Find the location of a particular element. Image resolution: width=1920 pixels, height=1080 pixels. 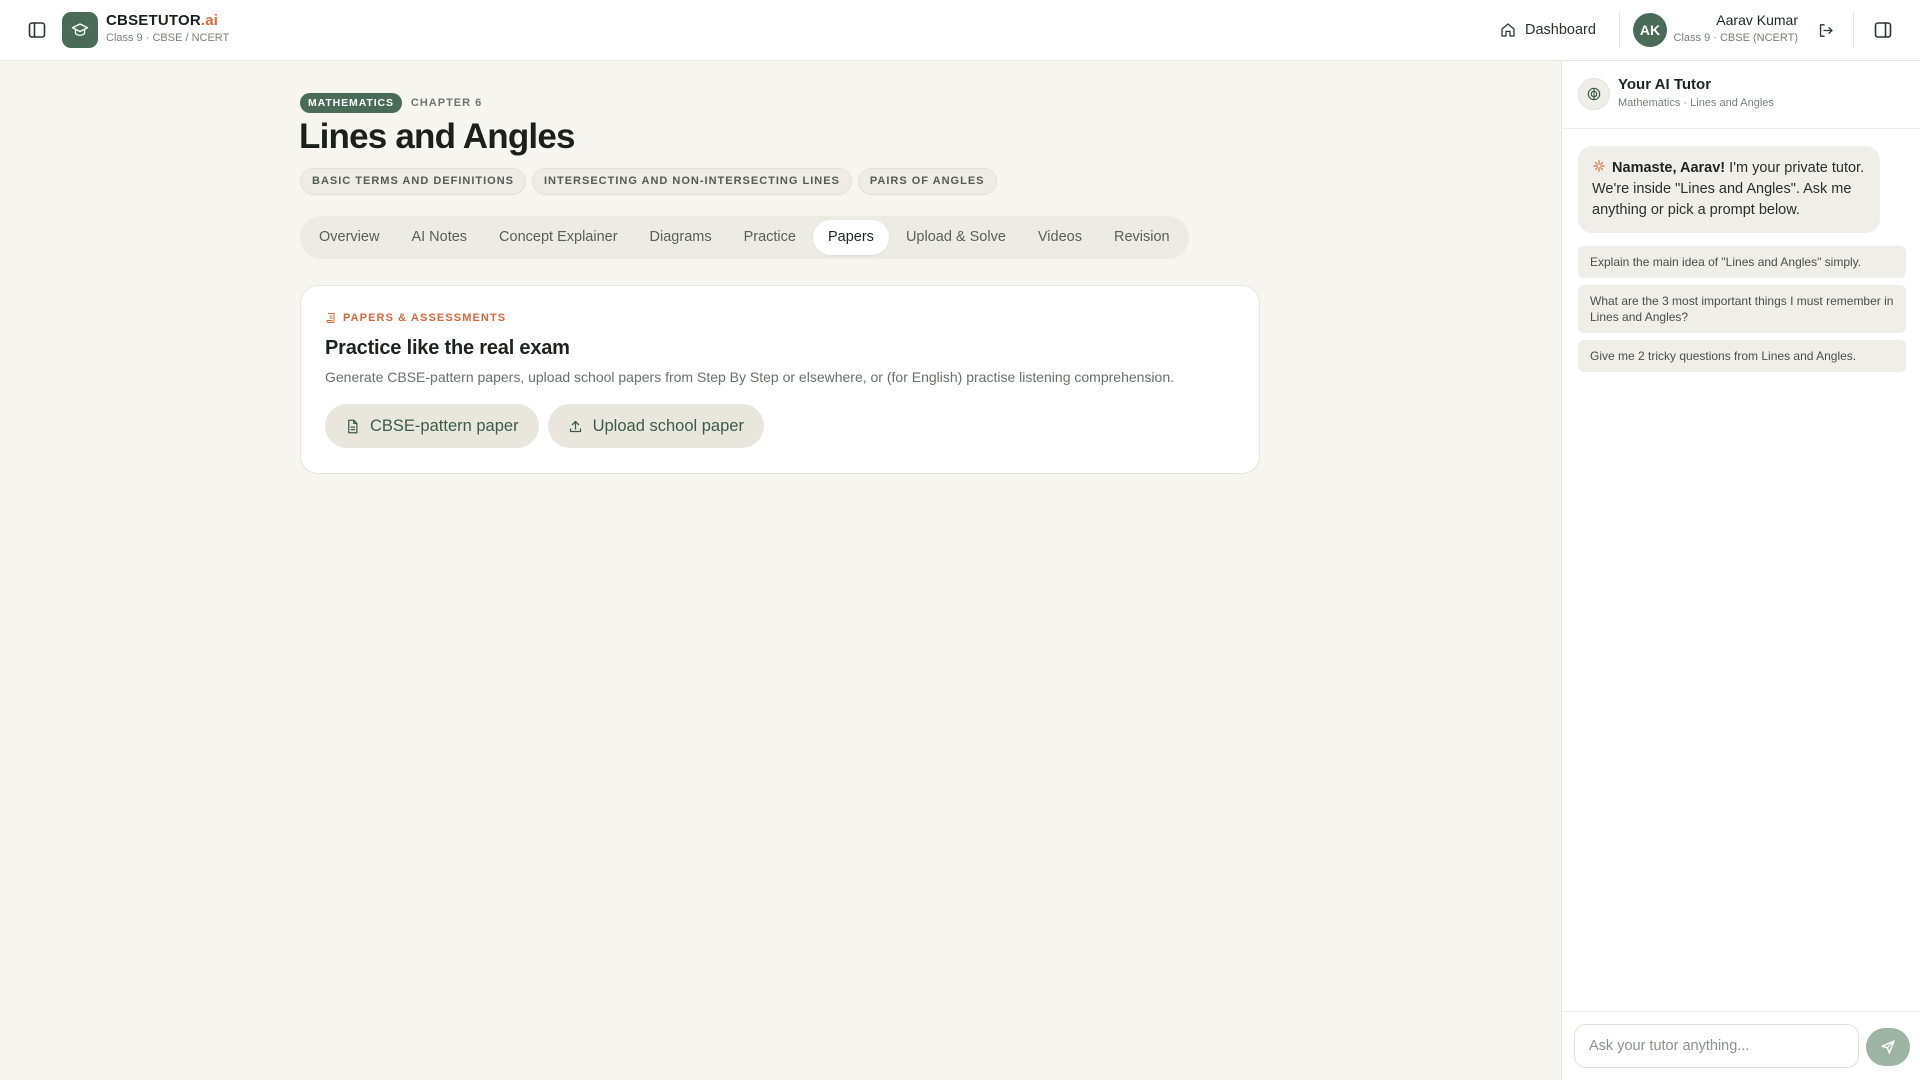

send-icon is located at coordinates (1888, 1047).